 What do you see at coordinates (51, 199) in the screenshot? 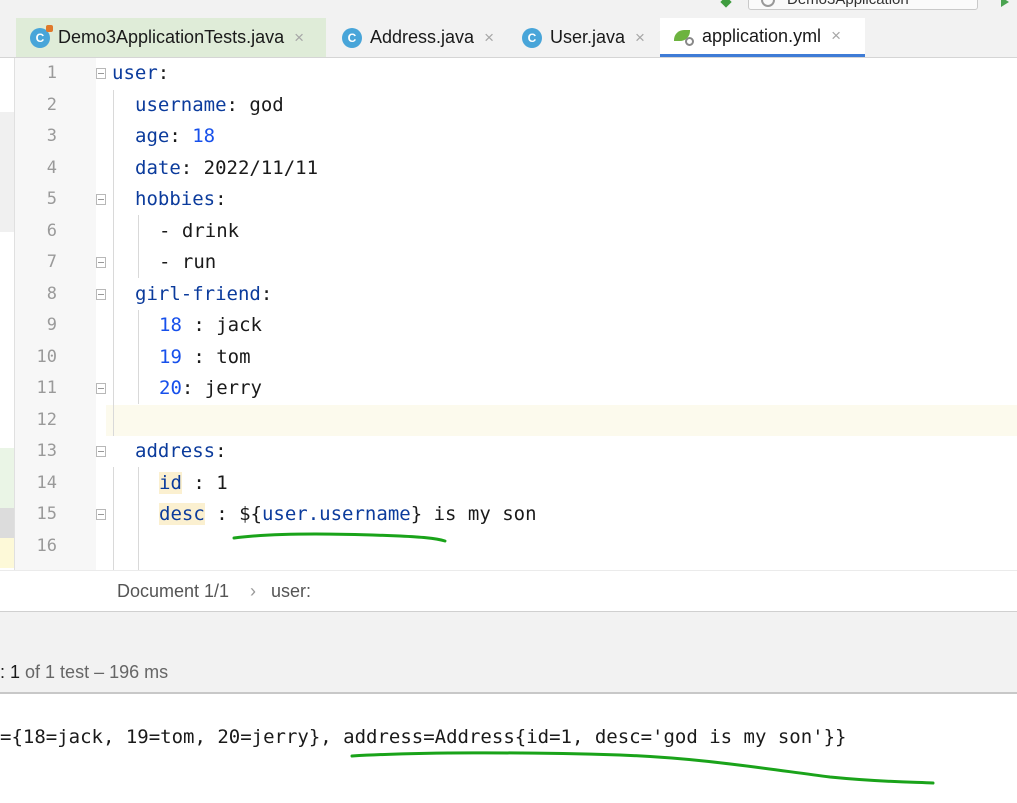
I see `line-number: 5` at bounding box center [51, 199].